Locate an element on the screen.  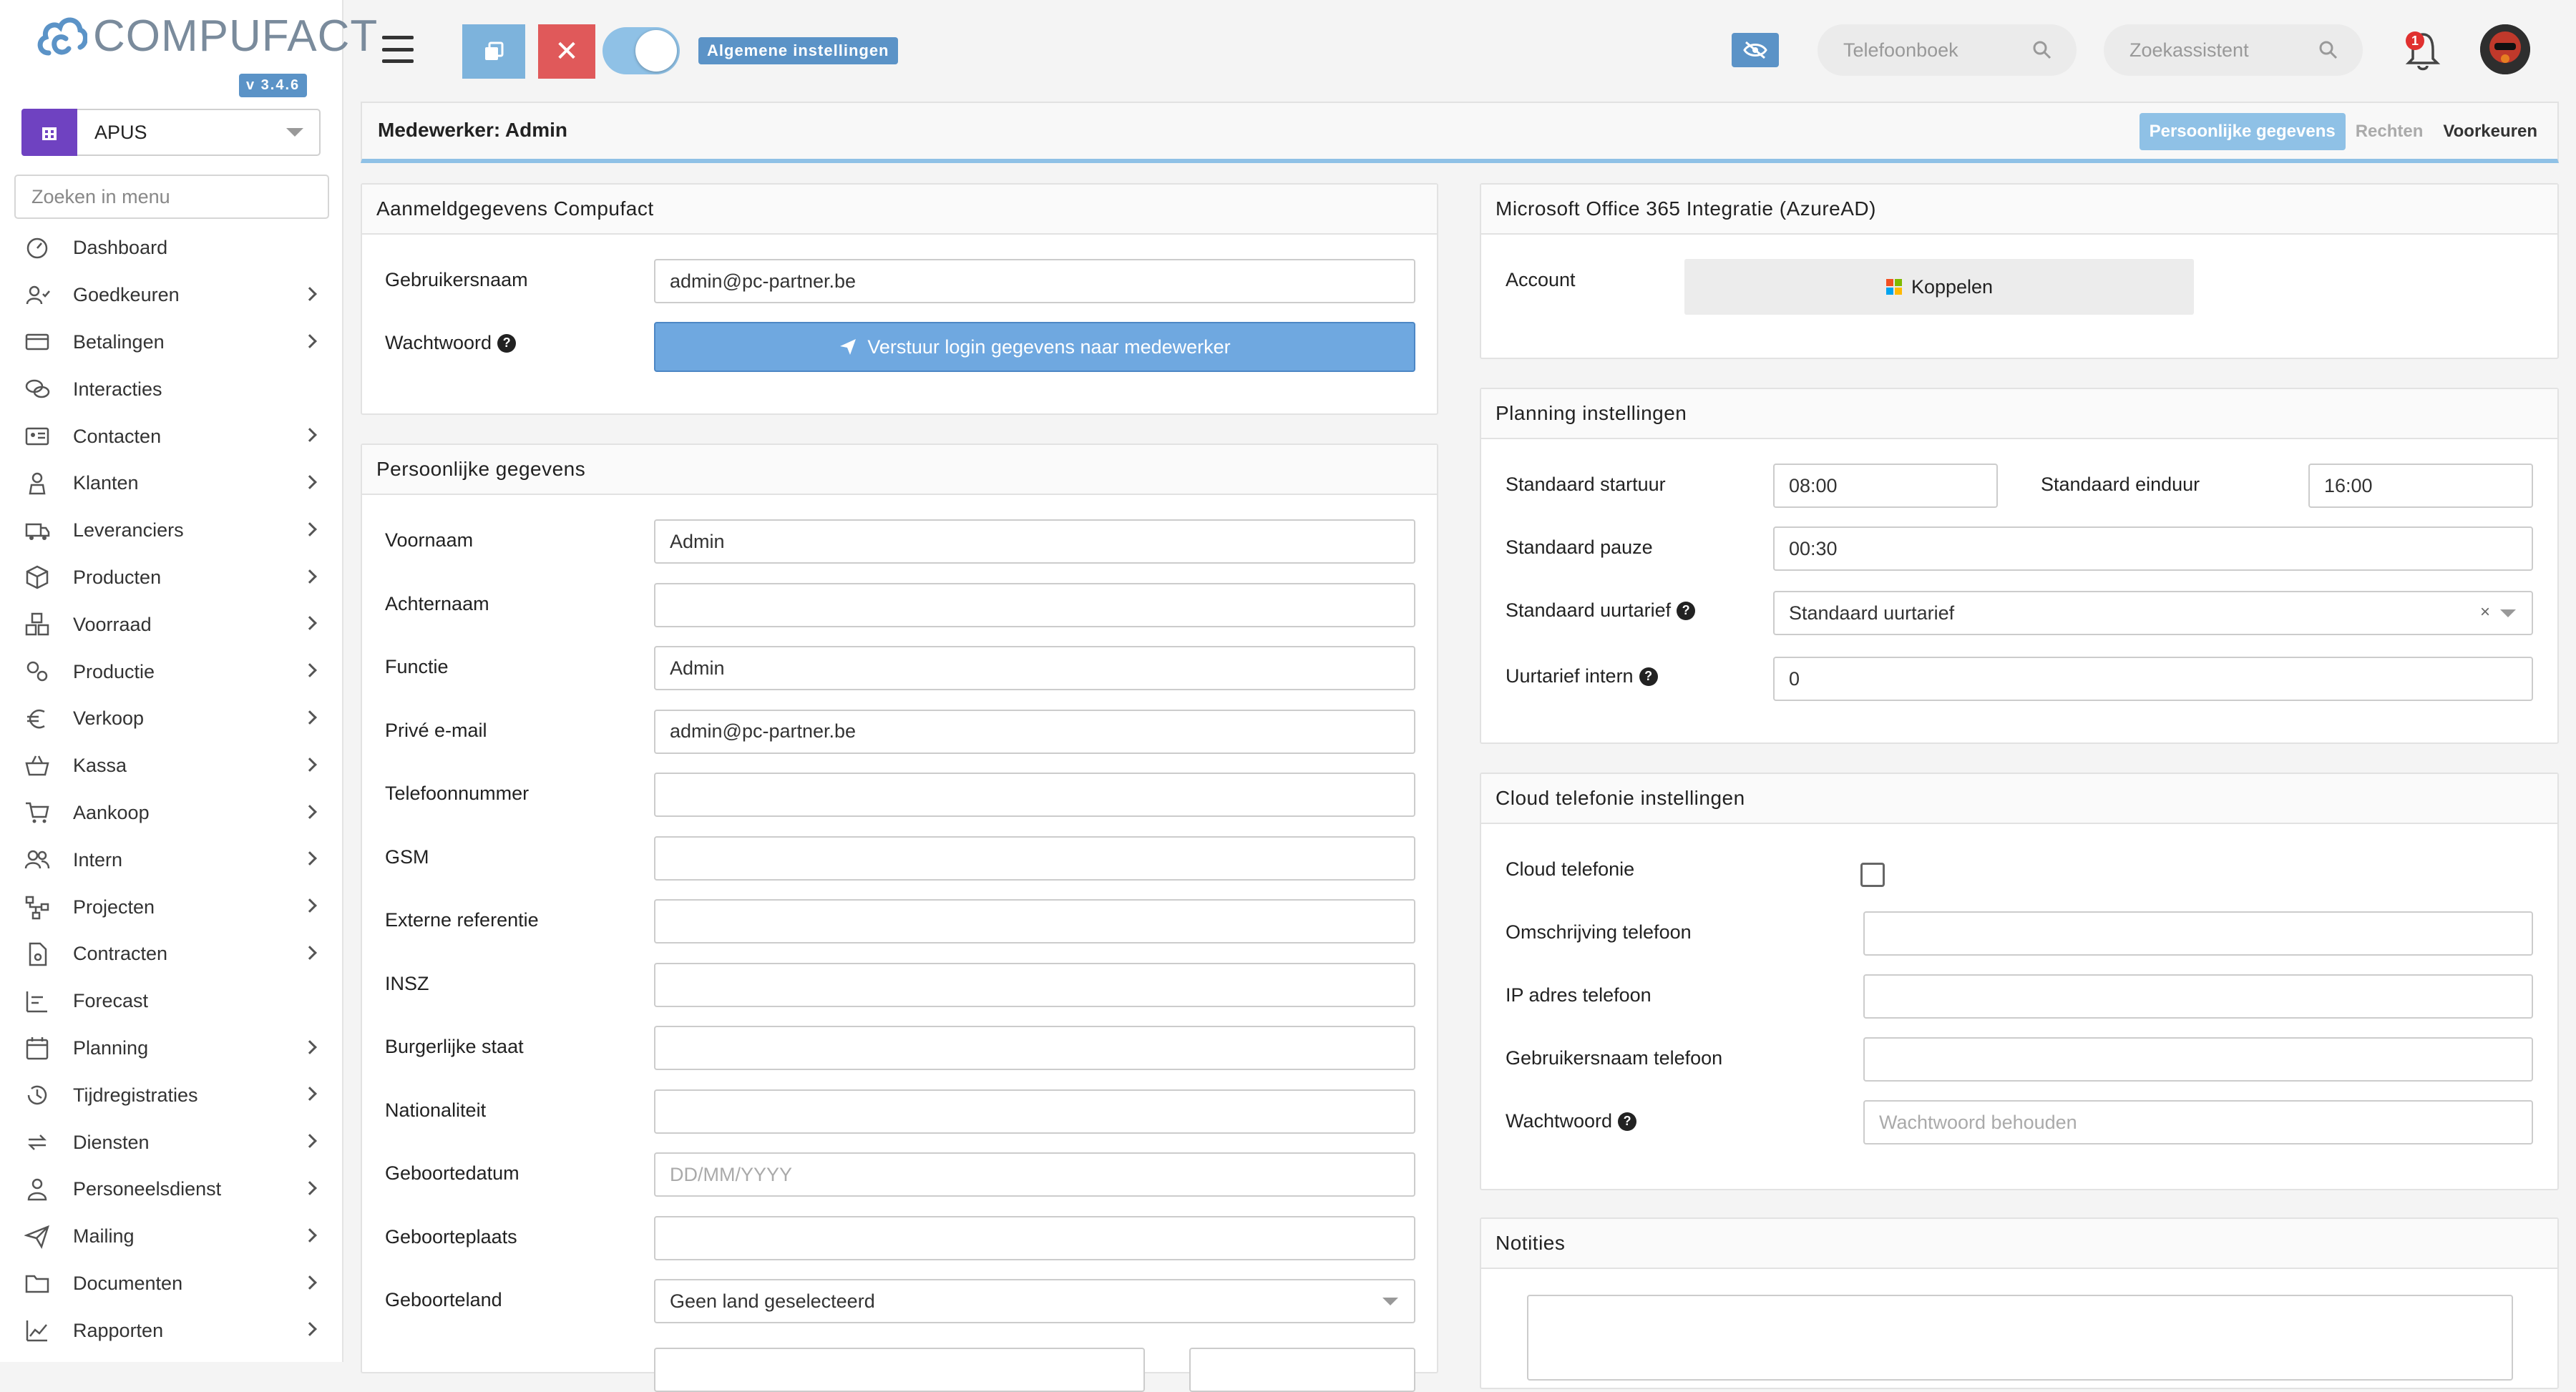
avatar is located at coordinates (2505, 49).